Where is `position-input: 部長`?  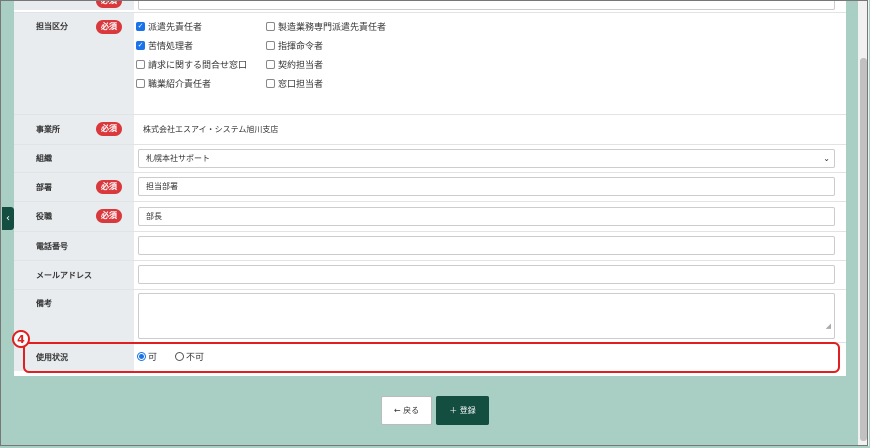 position-input: 部長 is located at coordinates (486, 216).